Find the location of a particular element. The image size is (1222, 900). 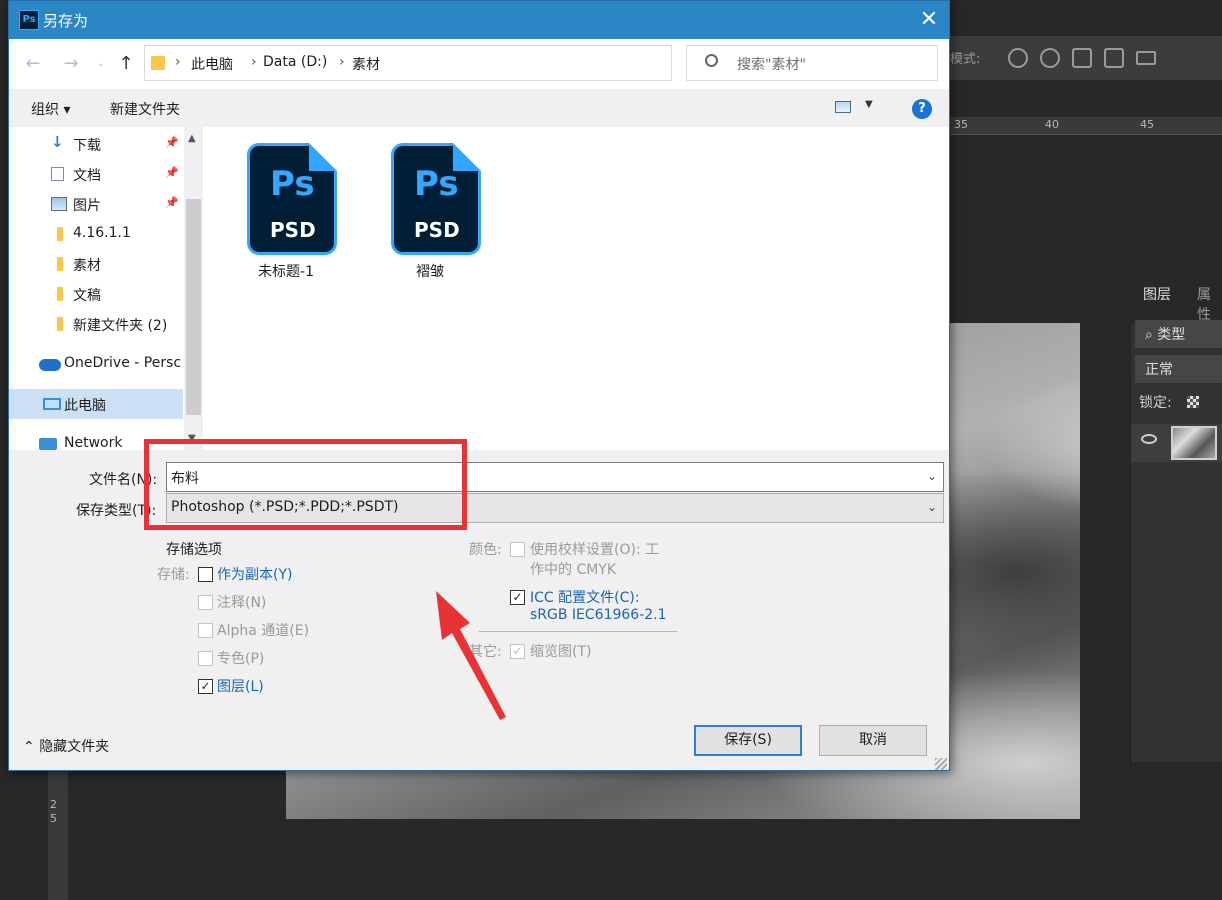

forward-button: → is located at coordinates (71, 64).